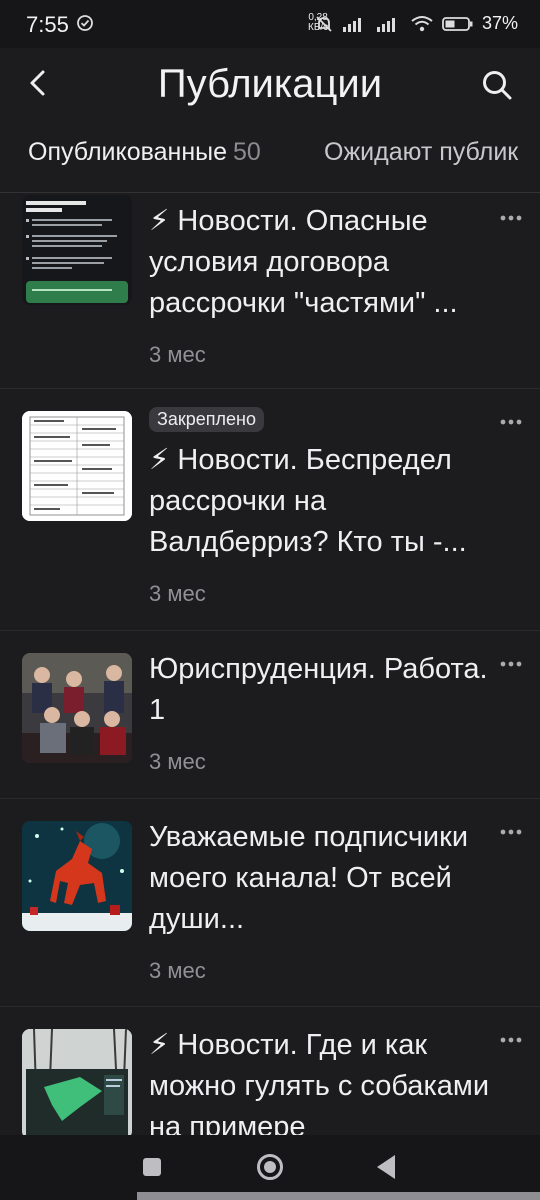  I want to click on gesture-handle, so click(338, 1196).